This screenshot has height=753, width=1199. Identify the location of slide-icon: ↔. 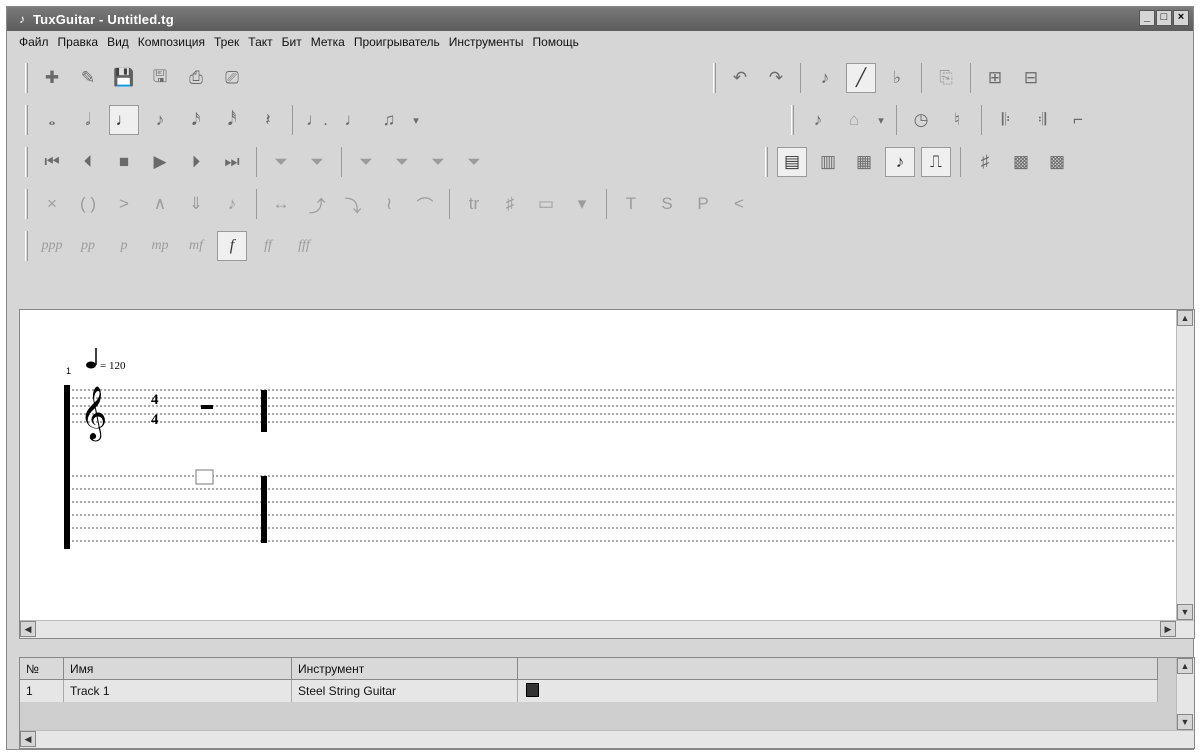
(281, 204).